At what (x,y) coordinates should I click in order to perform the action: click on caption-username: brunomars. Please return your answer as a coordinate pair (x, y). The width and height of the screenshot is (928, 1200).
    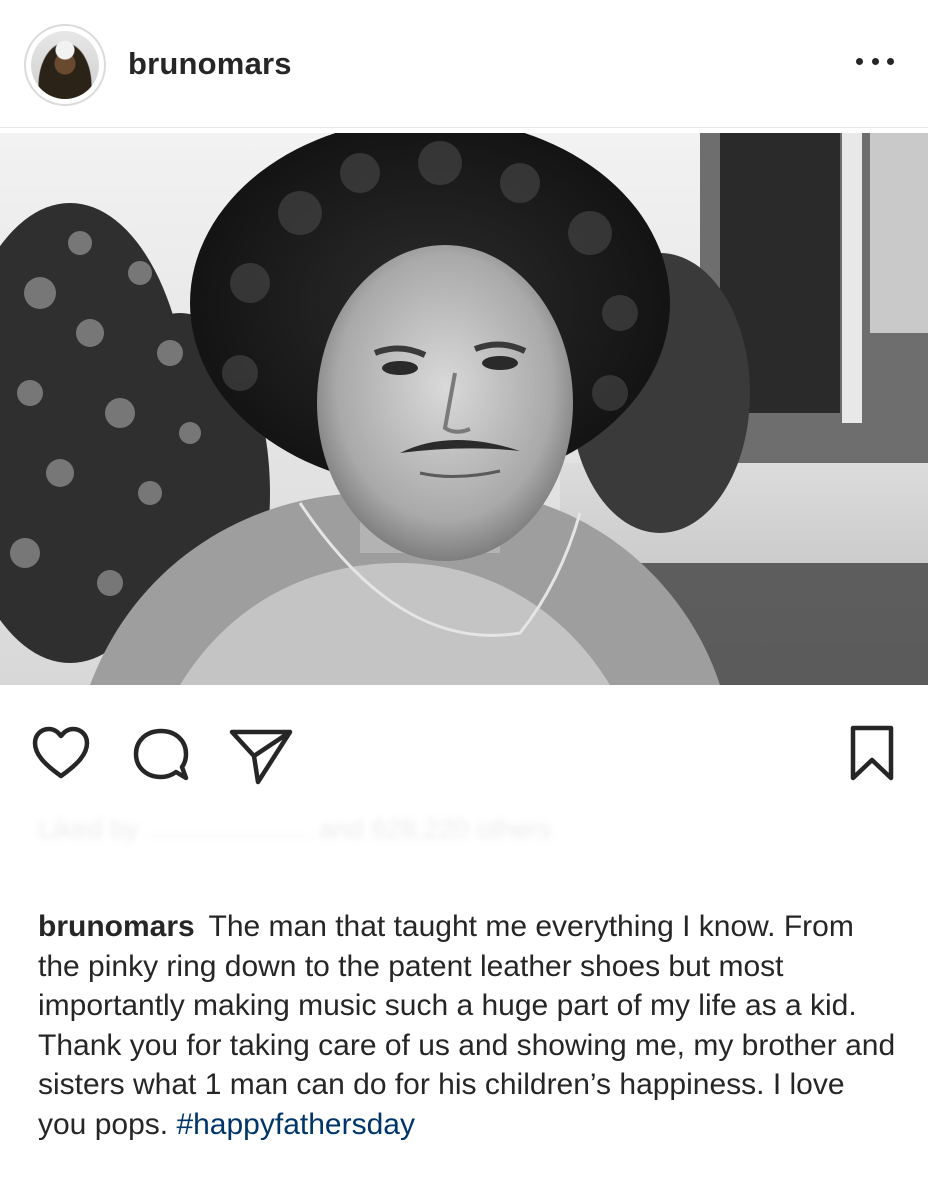
    Looking at the image, I should click on (116, 926).